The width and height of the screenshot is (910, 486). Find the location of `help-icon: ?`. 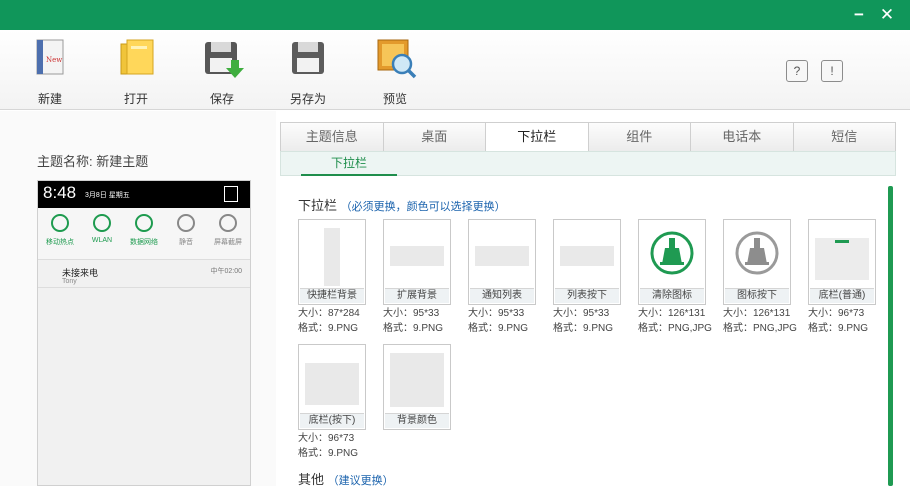

help-icon: ? is located at coordinates (797, 71).